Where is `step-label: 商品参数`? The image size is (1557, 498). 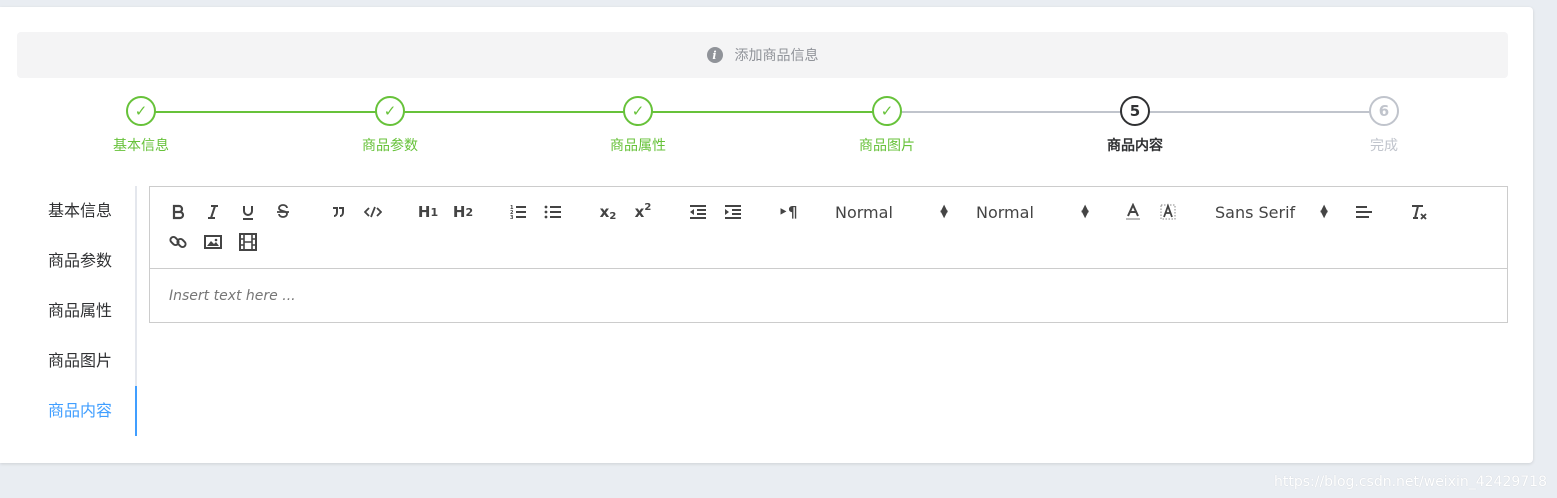
step-label: 商品参数 is located at coordinates (390, 146).